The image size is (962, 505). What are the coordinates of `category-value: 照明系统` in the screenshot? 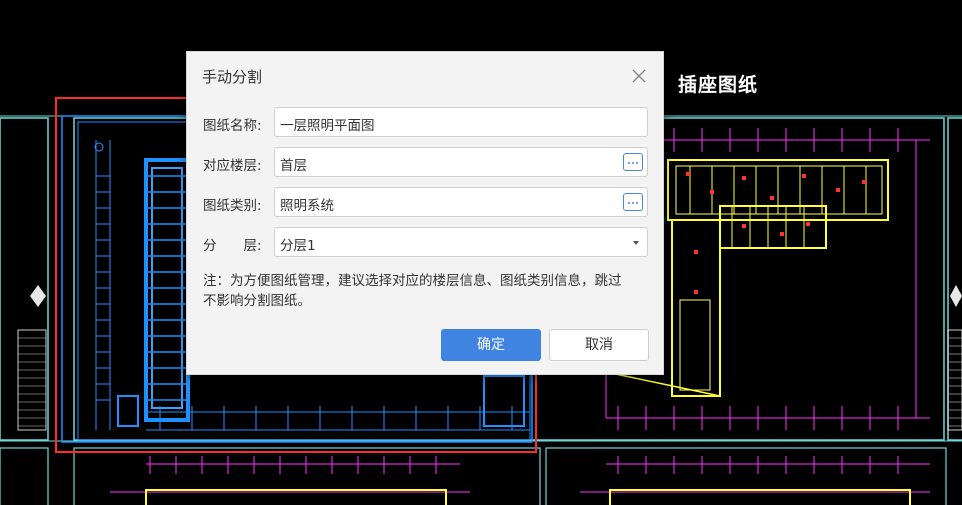 It's located at (307, 206).